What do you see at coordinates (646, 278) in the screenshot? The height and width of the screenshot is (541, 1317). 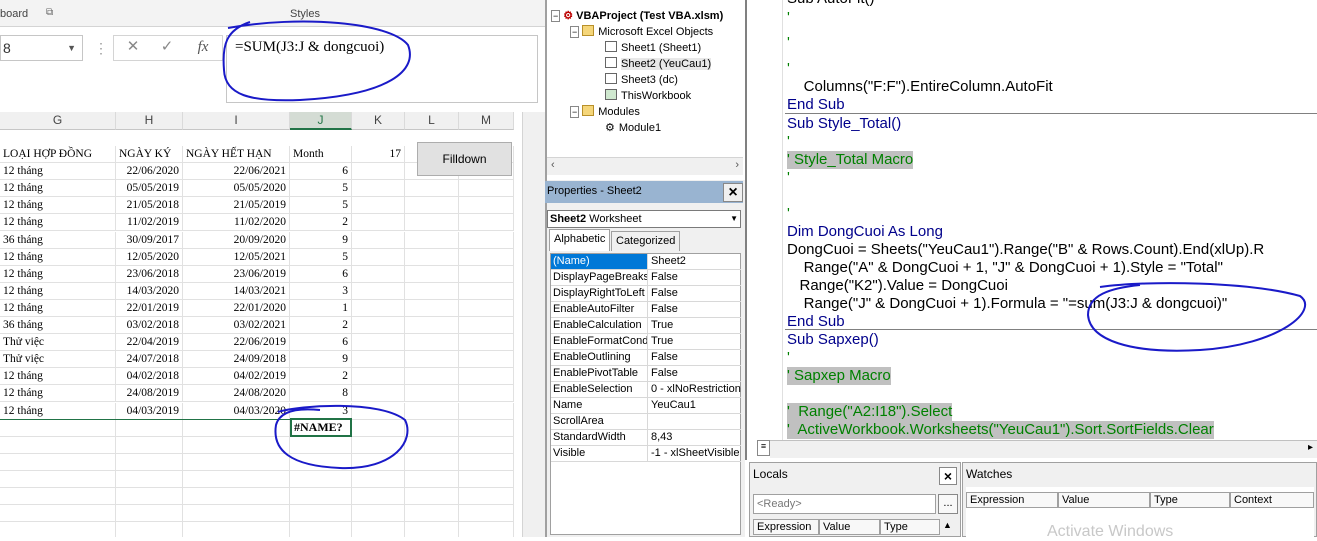 I see `property-row: DisplayPageBreaks False` at bounding box center [646, 278].